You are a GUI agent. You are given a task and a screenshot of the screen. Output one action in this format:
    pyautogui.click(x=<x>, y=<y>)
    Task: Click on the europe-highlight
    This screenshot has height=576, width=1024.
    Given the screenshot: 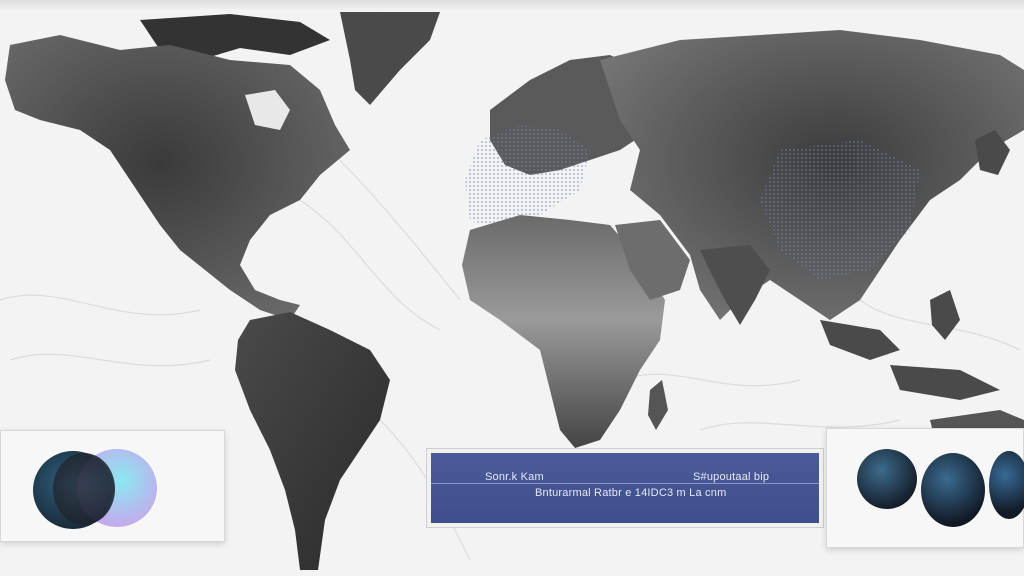 What is the action you would take?
    pyautogui.click(x=527, y=177)
    